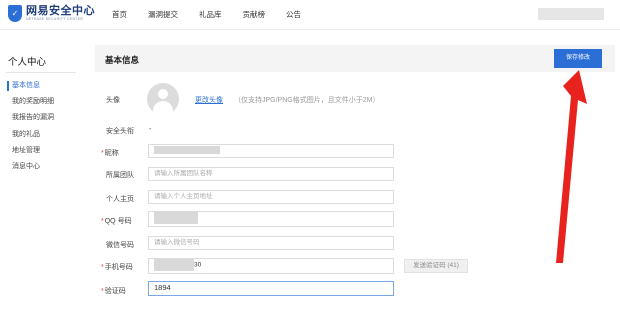 The image size is (620, 309). I want to click on arrow-shape, so click(571, 166).